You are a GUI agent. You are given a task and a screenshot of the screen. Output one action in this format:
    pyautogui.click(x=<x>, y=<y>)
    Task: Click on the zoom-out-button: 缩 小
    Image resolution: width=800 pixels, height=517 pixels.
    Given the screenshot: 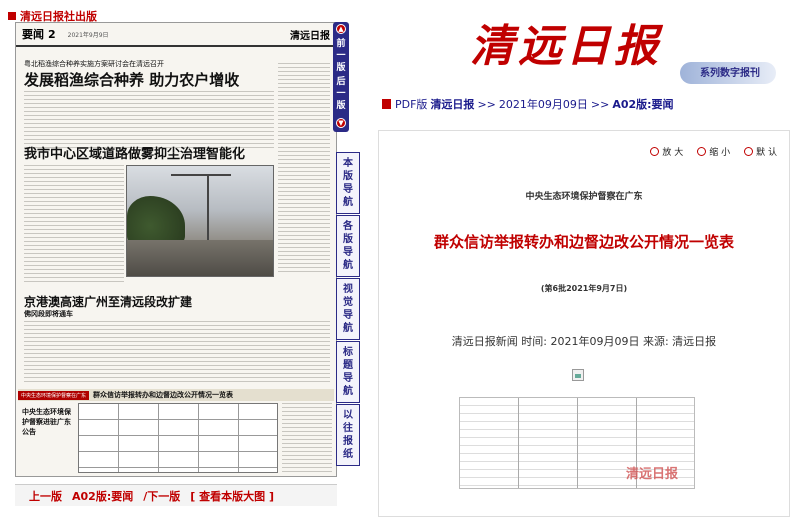 What is the action you would take?
    pyautogui.click(x=713, y=151)
    